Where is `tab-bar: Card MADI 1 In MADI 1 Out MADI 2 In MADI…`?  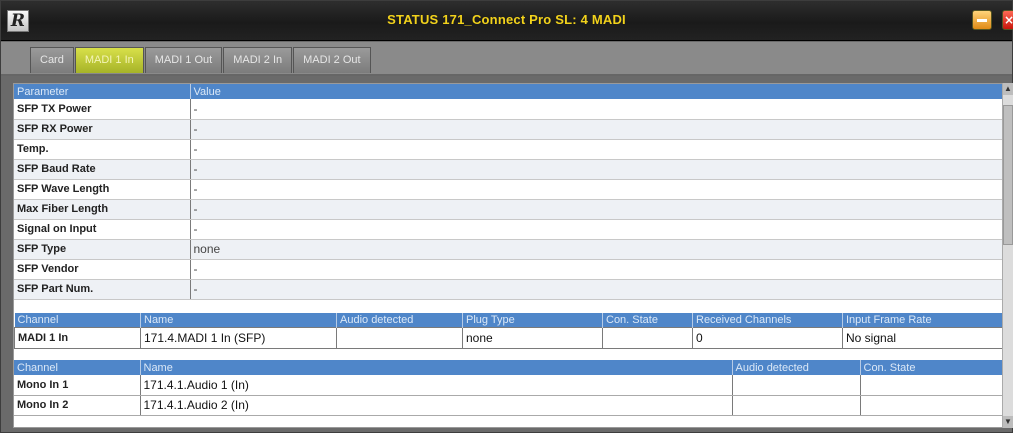 tab-bar: Card MADI 1 In MADI 1 Out MADI 2 In MADI… is located at coordinates (506, 59).